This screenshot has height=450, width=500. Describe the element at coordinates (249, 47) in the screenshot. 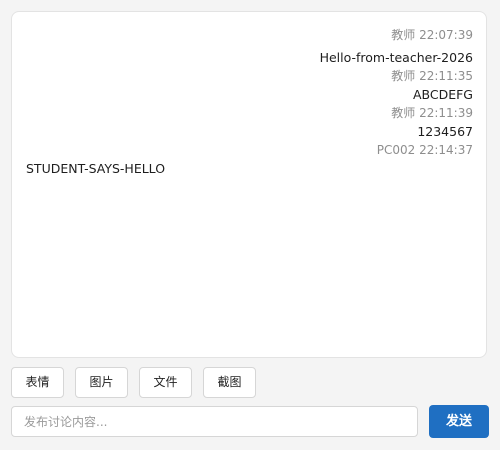

I see `message-teacher-1: 教师 22:07:39 Hello-from-teacher-2026` at that location.